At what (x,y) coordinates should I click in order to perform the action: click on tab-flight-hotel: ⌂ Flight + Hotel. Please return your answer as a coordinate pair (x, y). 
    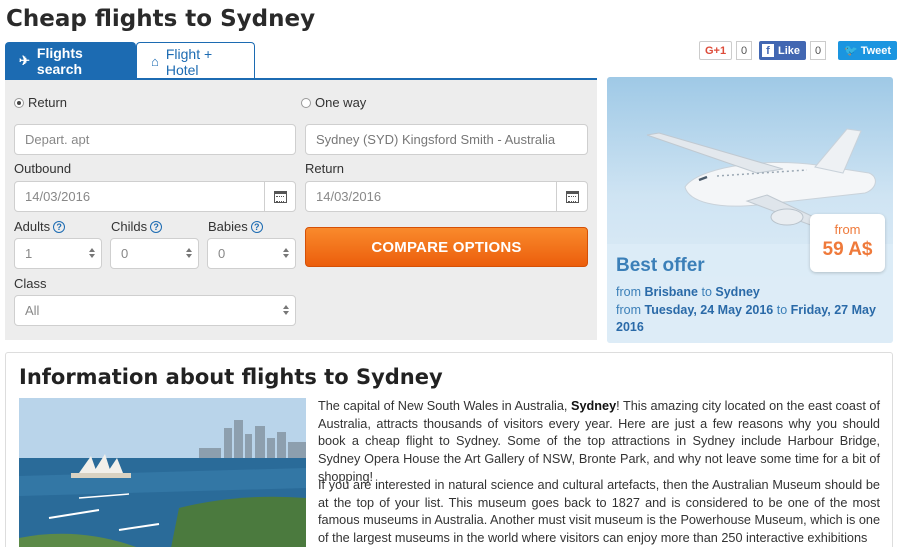
    Looking at the image, I should click on (195, 61).